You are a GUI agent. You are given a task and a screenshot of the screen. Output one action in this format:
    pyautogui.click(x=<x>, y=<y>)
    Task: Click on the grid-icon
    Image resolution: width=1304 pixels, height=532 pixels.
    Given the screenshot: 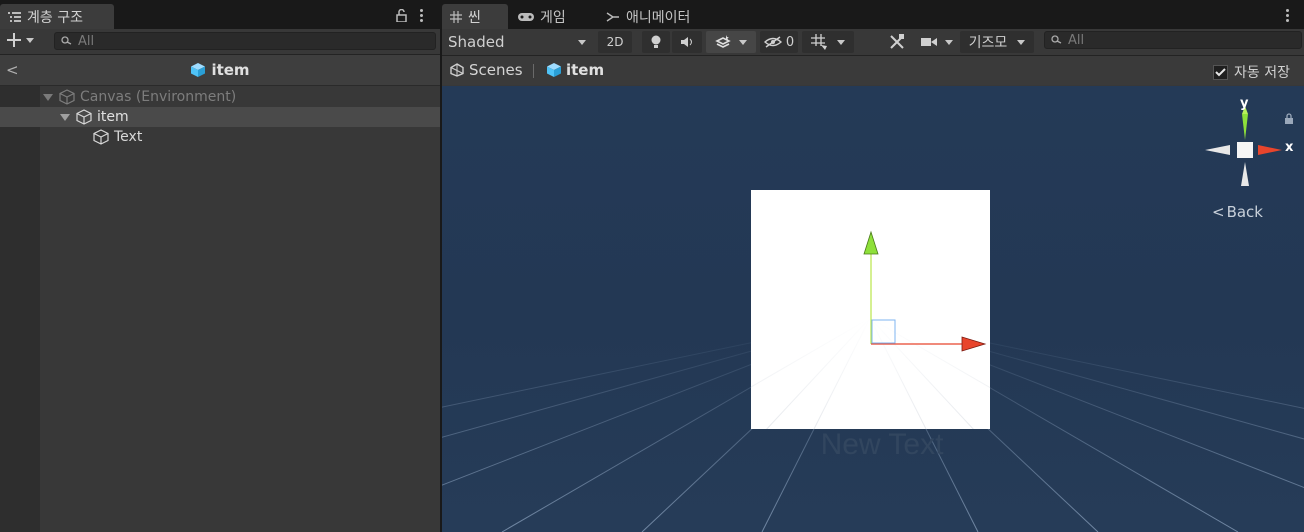 What is the action you would take?
    pyautogui.click(x=456, y=16)
    